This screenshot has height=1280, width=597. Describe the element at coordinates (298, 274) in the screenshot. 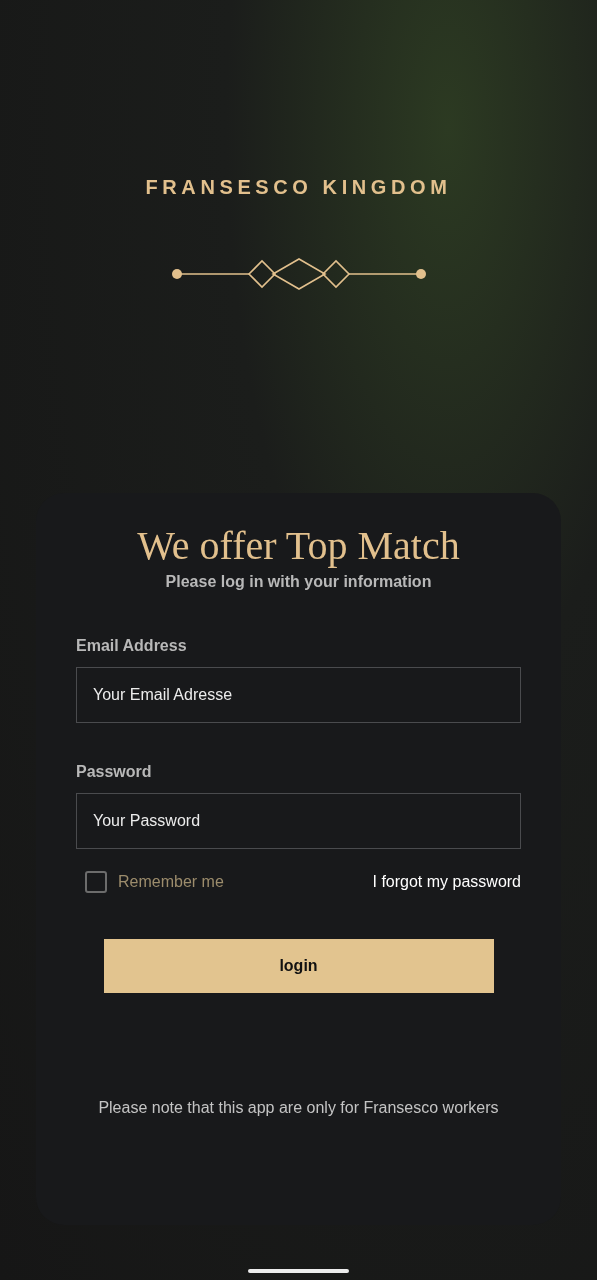

I see `ornament-divider-icon` at that location.